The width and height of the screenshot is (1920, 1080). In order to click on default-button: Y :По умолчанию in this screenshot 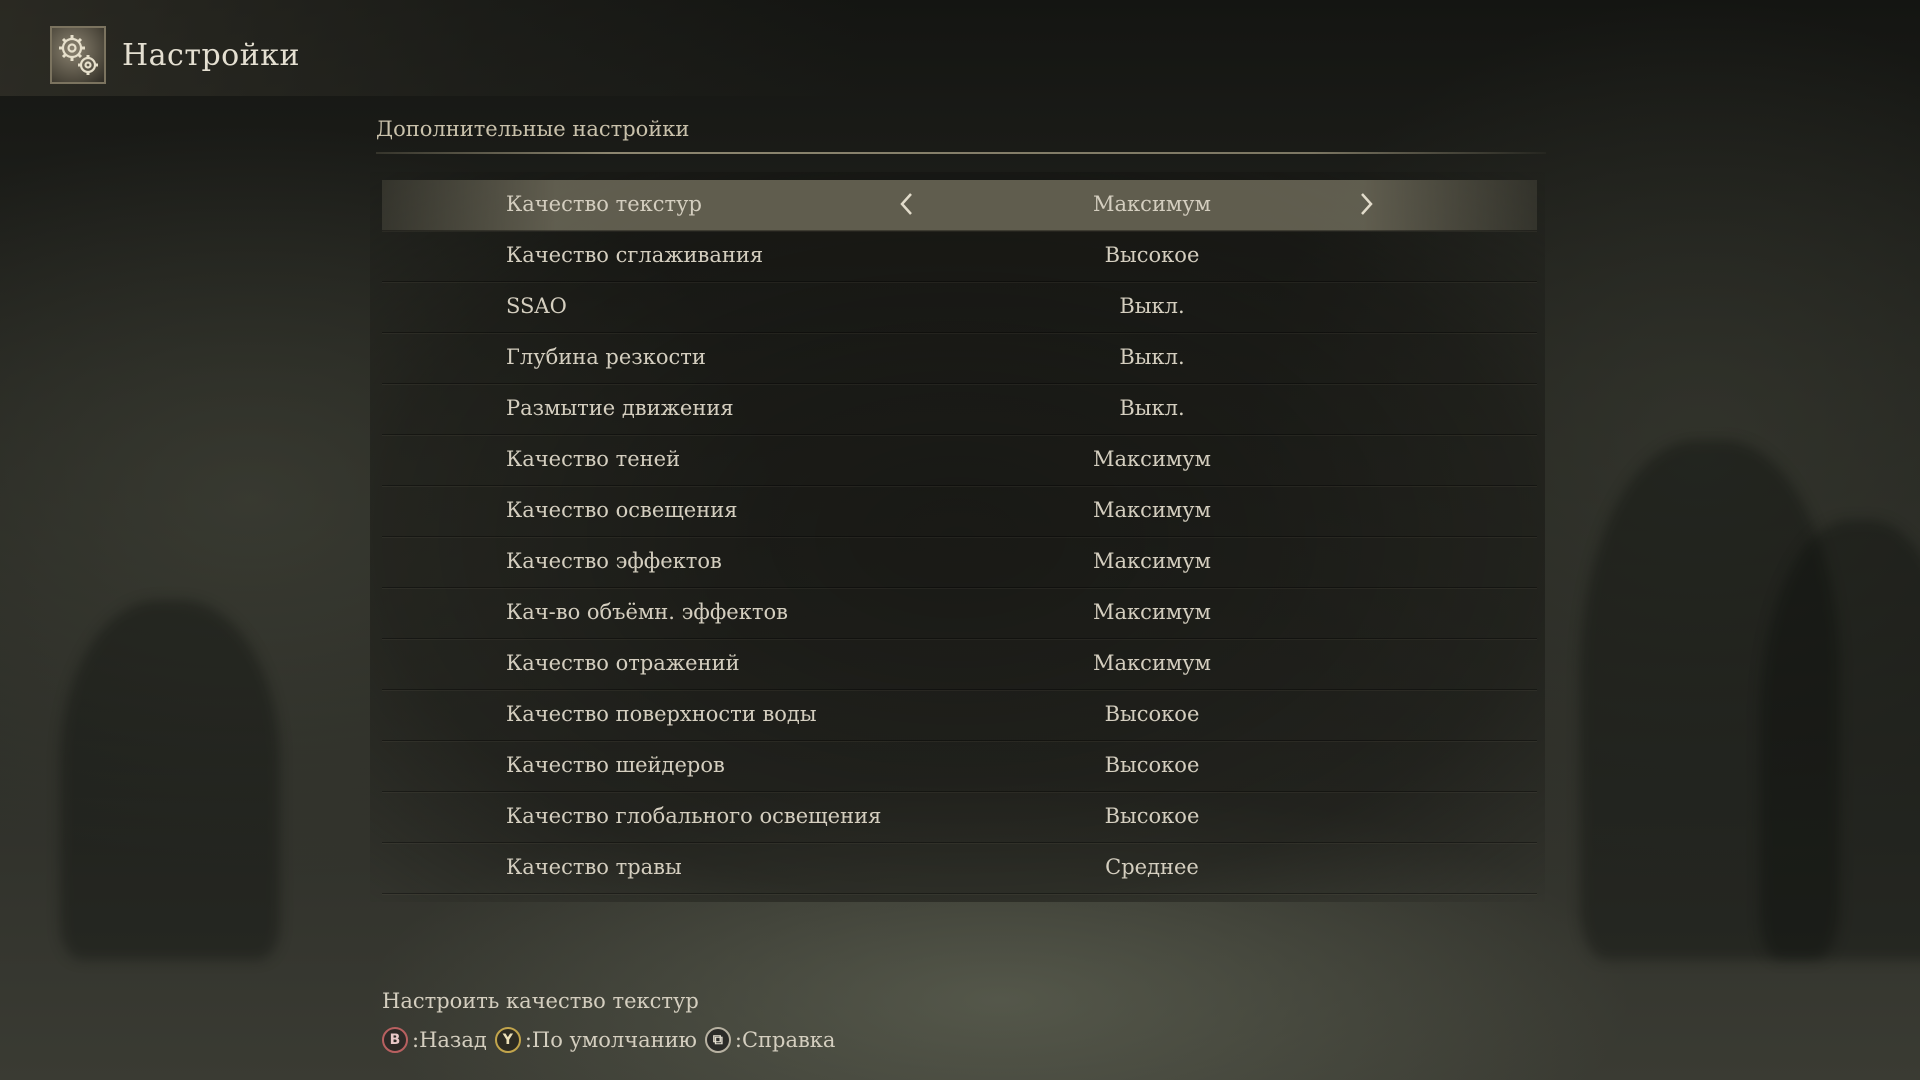, I will do `click(595, 1040)`.